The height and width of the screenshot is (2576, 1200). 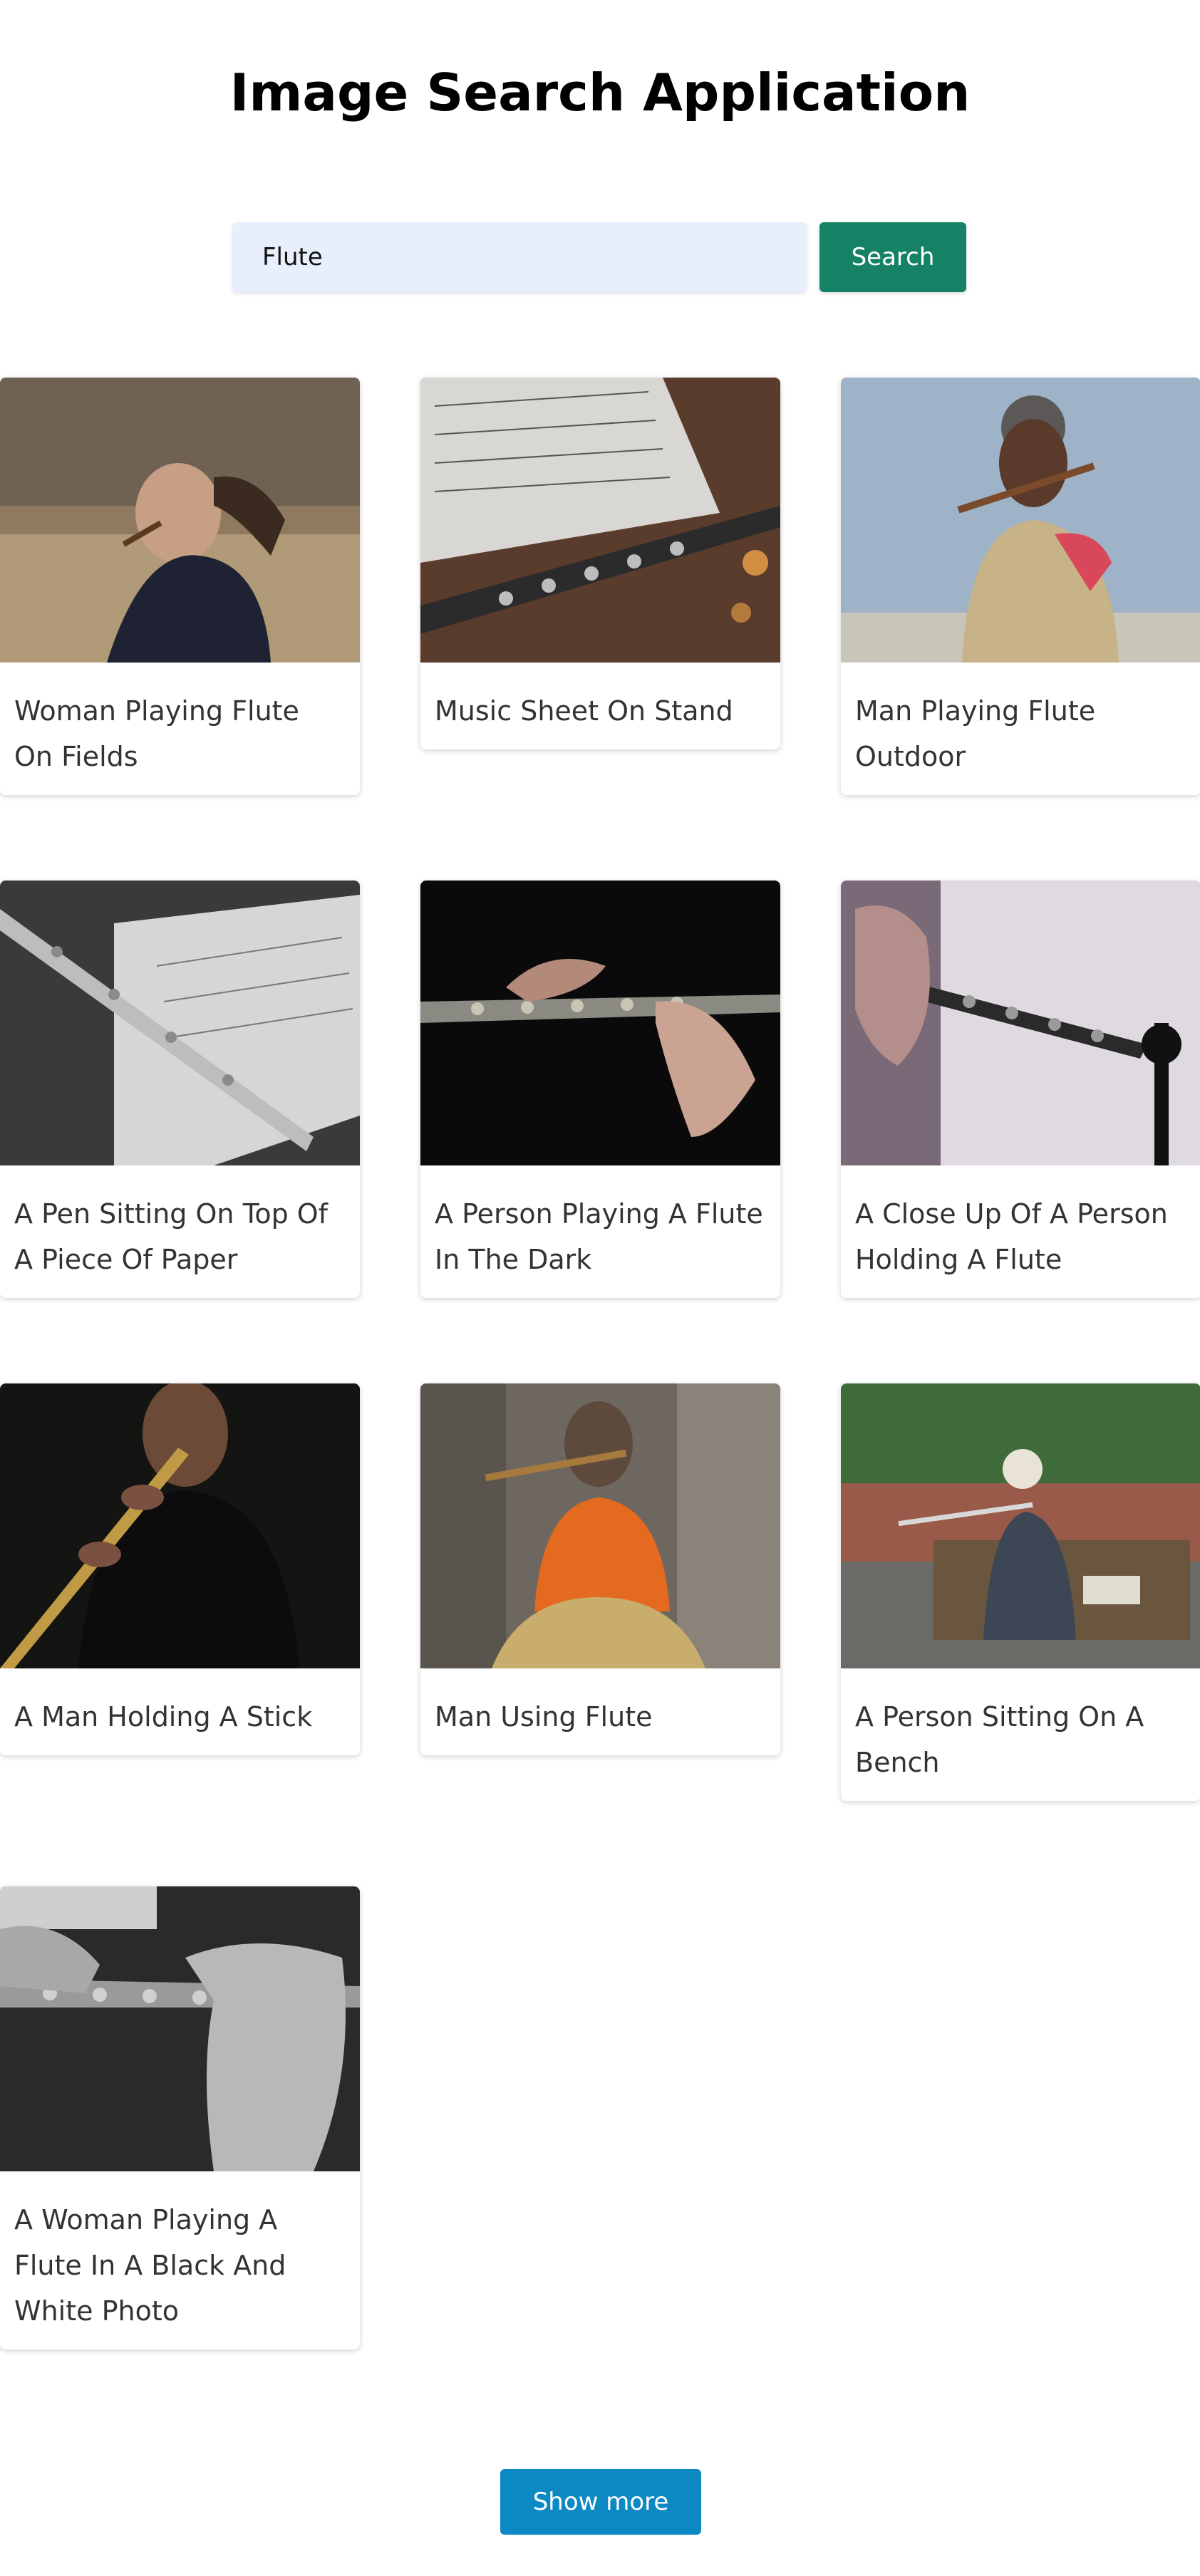 What do you see at coordinates (544, 1717) in the screenshot?
I see `result-caption: Man Using Flute` at bounding box center [544, 1717].